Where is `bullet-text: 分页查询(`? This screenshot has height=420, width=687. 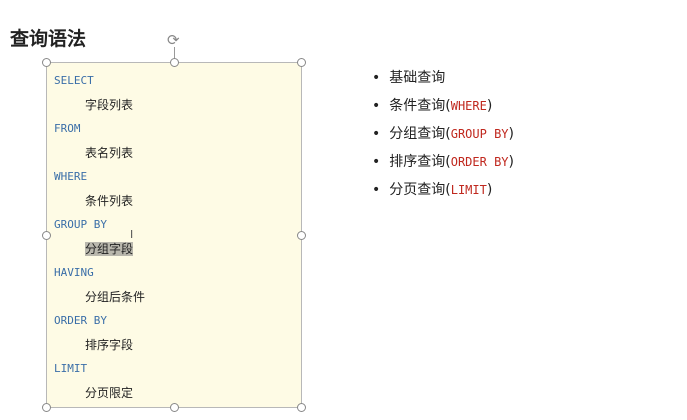 bullet-text: 分页查询( is located at coordinates (420, 190).